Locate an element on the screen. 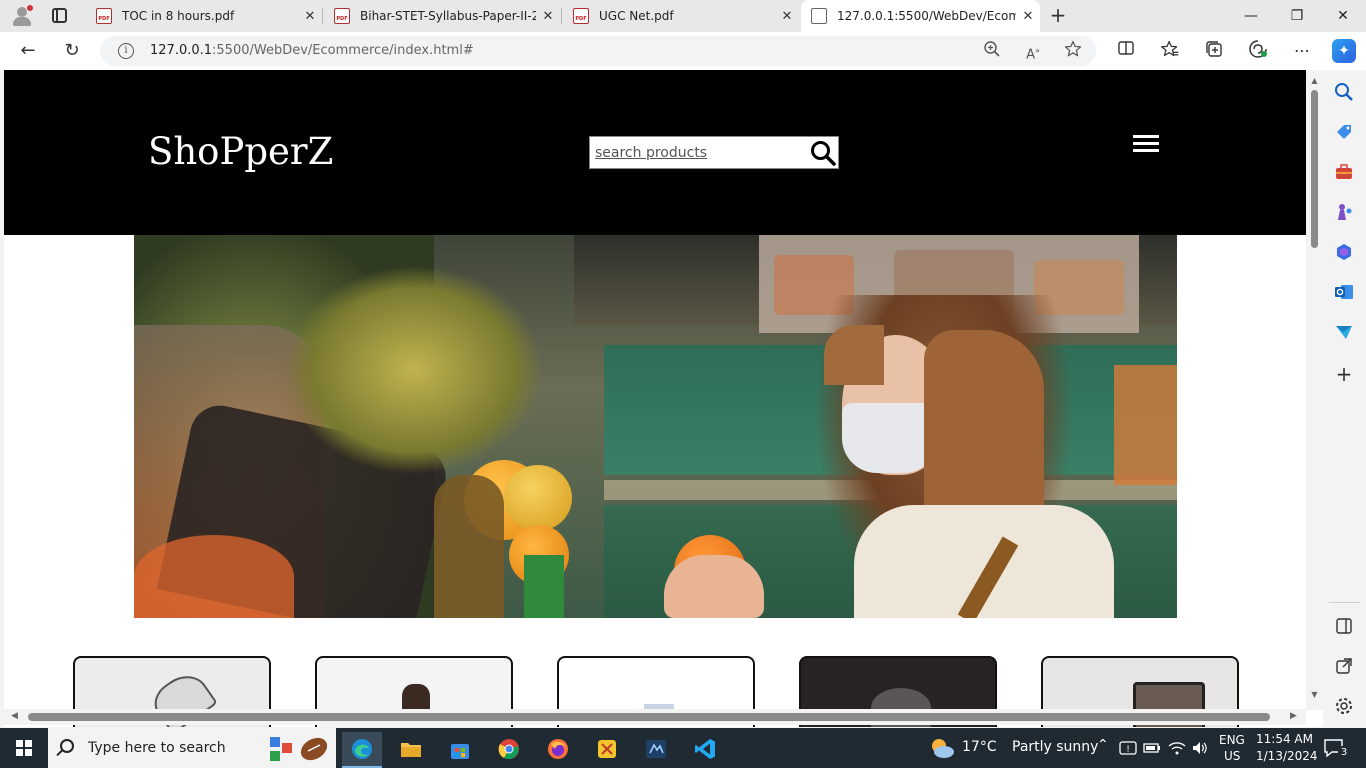  volume-icon is located at coordinates (1200, 748).